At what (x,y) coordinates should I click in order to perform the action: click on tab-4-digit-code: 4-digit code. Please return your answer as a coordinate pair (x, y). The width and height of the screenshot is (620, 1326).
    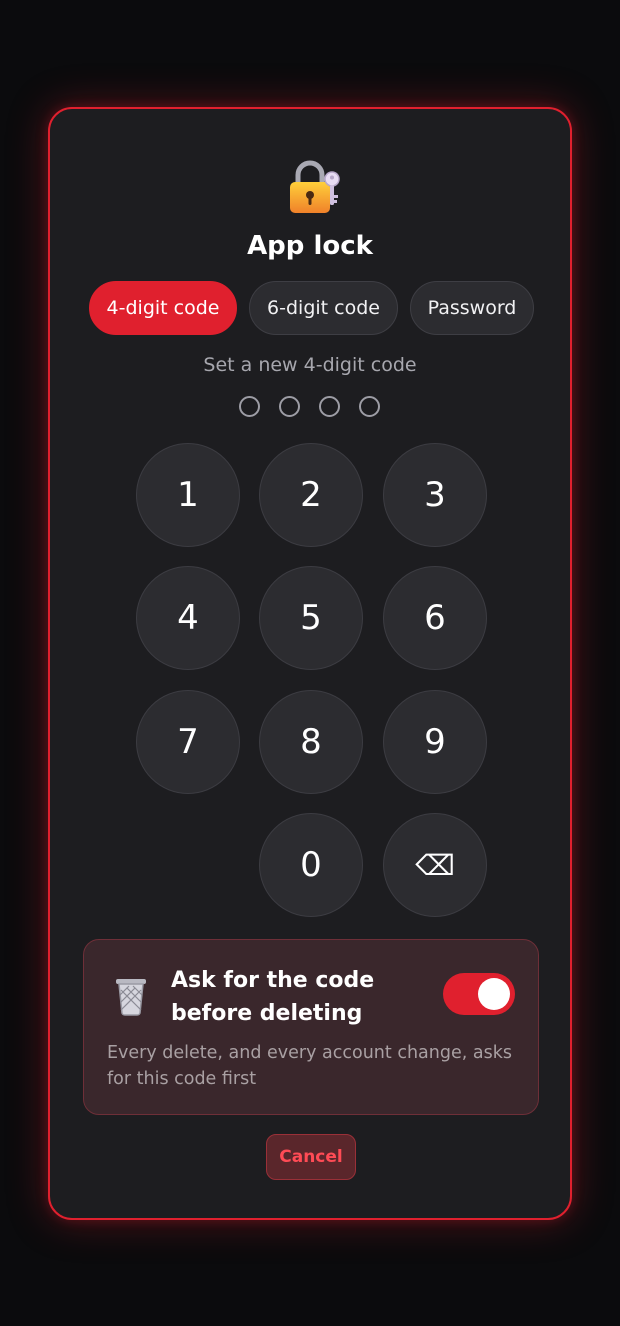
    Looking at the image, I should click on (163, 308).